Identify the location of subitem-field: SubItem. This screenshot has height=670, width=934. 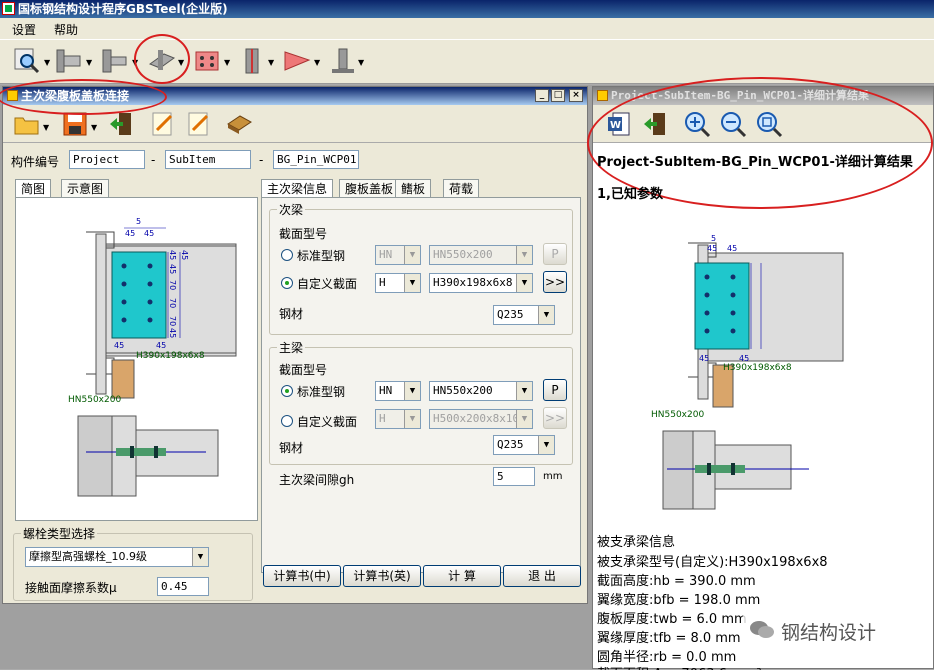
(208, 159).